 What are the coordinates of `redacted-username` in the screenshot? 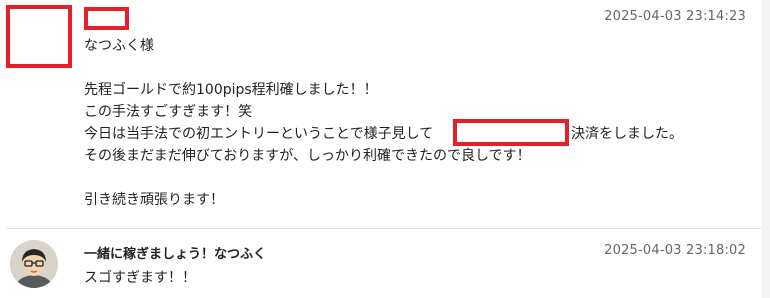 It's located at (106, 18).